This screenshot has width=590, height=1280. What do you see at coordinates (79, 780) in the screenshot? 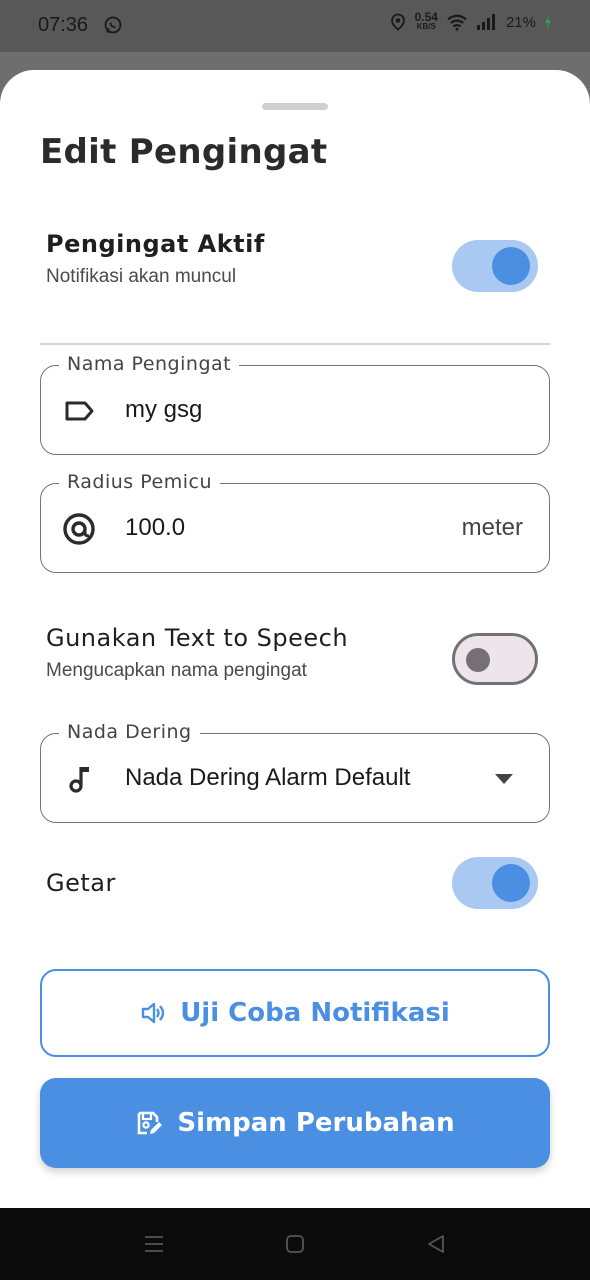
I see `music-note-icon` at bounding box center [79, 780].